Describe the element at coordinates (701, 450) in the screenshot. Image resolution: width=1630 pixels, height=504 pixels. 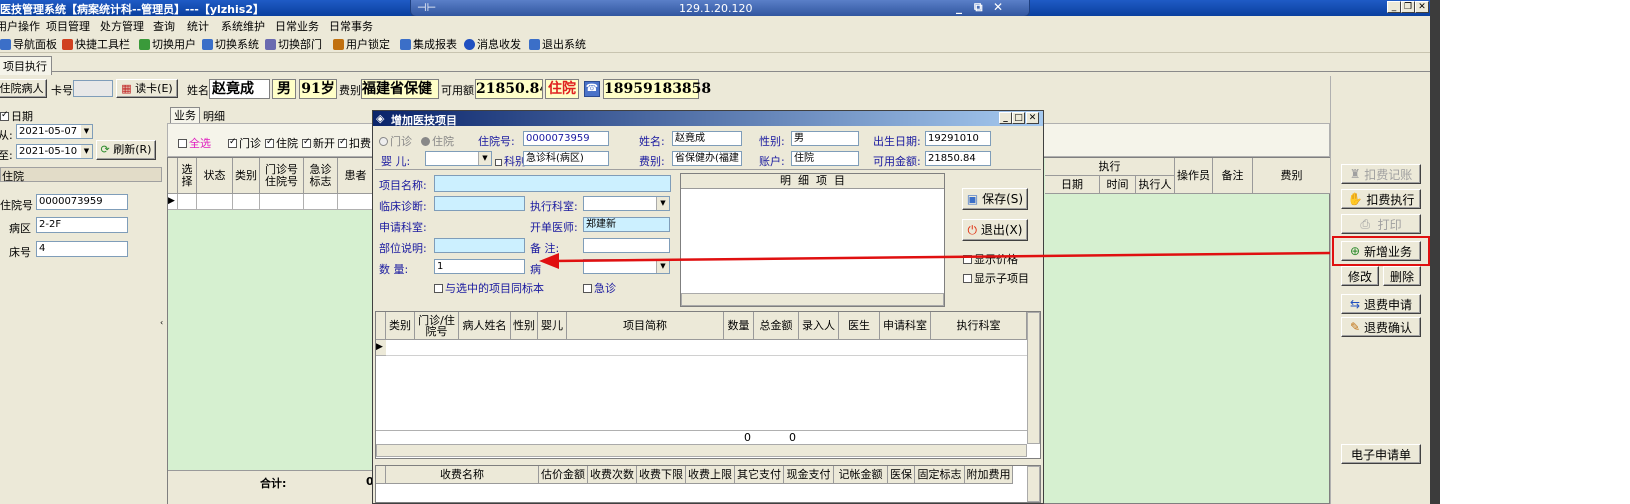
I see `grid-hscrollbar` at that location.